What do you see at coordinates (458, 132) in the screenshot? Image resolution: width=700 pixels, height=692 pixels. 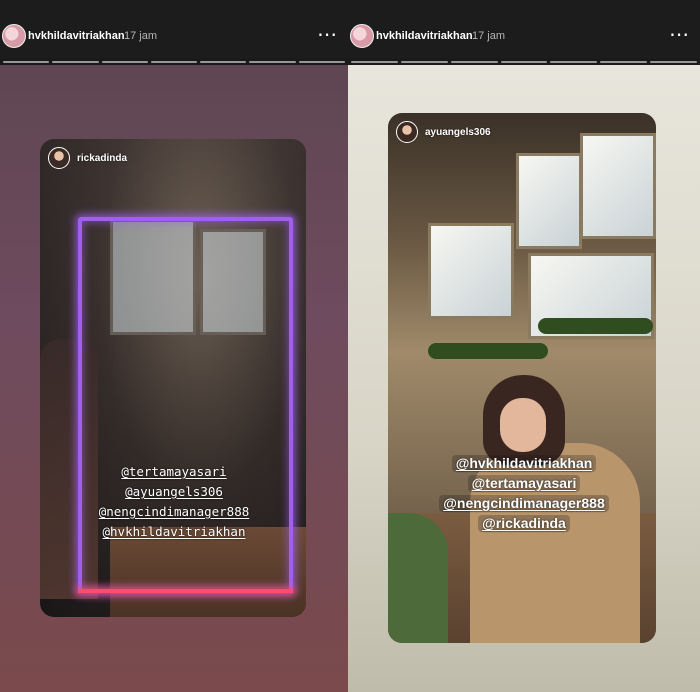 I see `reposted-username: ayuangels306` at bounding box center [458, 132].